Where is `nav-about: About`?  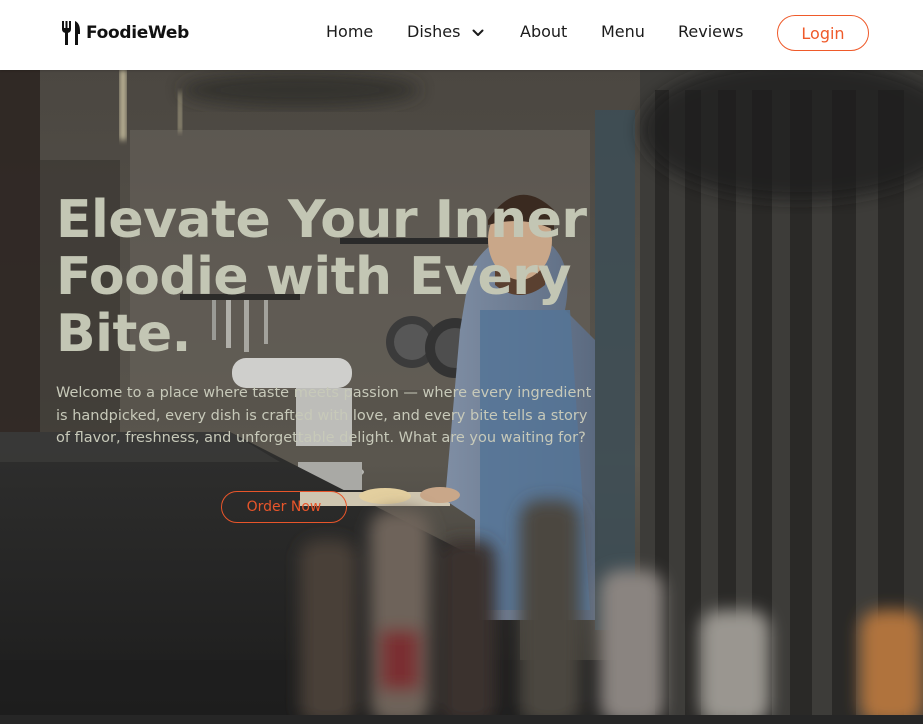 nav-about: About is located at coordinates (543, 31).